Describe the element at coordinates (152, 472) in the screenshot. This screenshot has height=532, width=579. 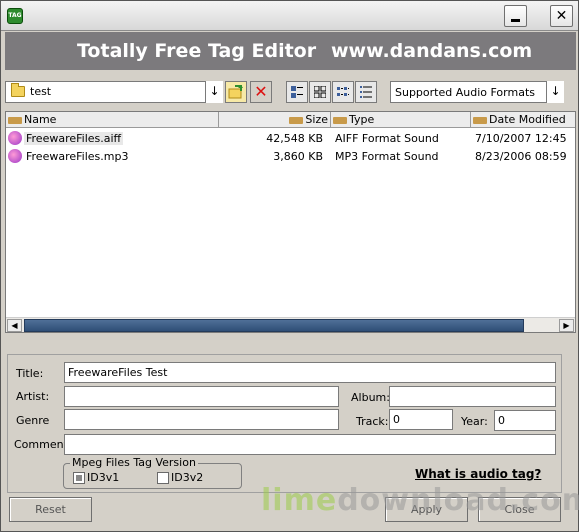
I see `mpeg-tag-version-group: Mpeg Files Tag Version ID3v1 ID3v2` at that location.